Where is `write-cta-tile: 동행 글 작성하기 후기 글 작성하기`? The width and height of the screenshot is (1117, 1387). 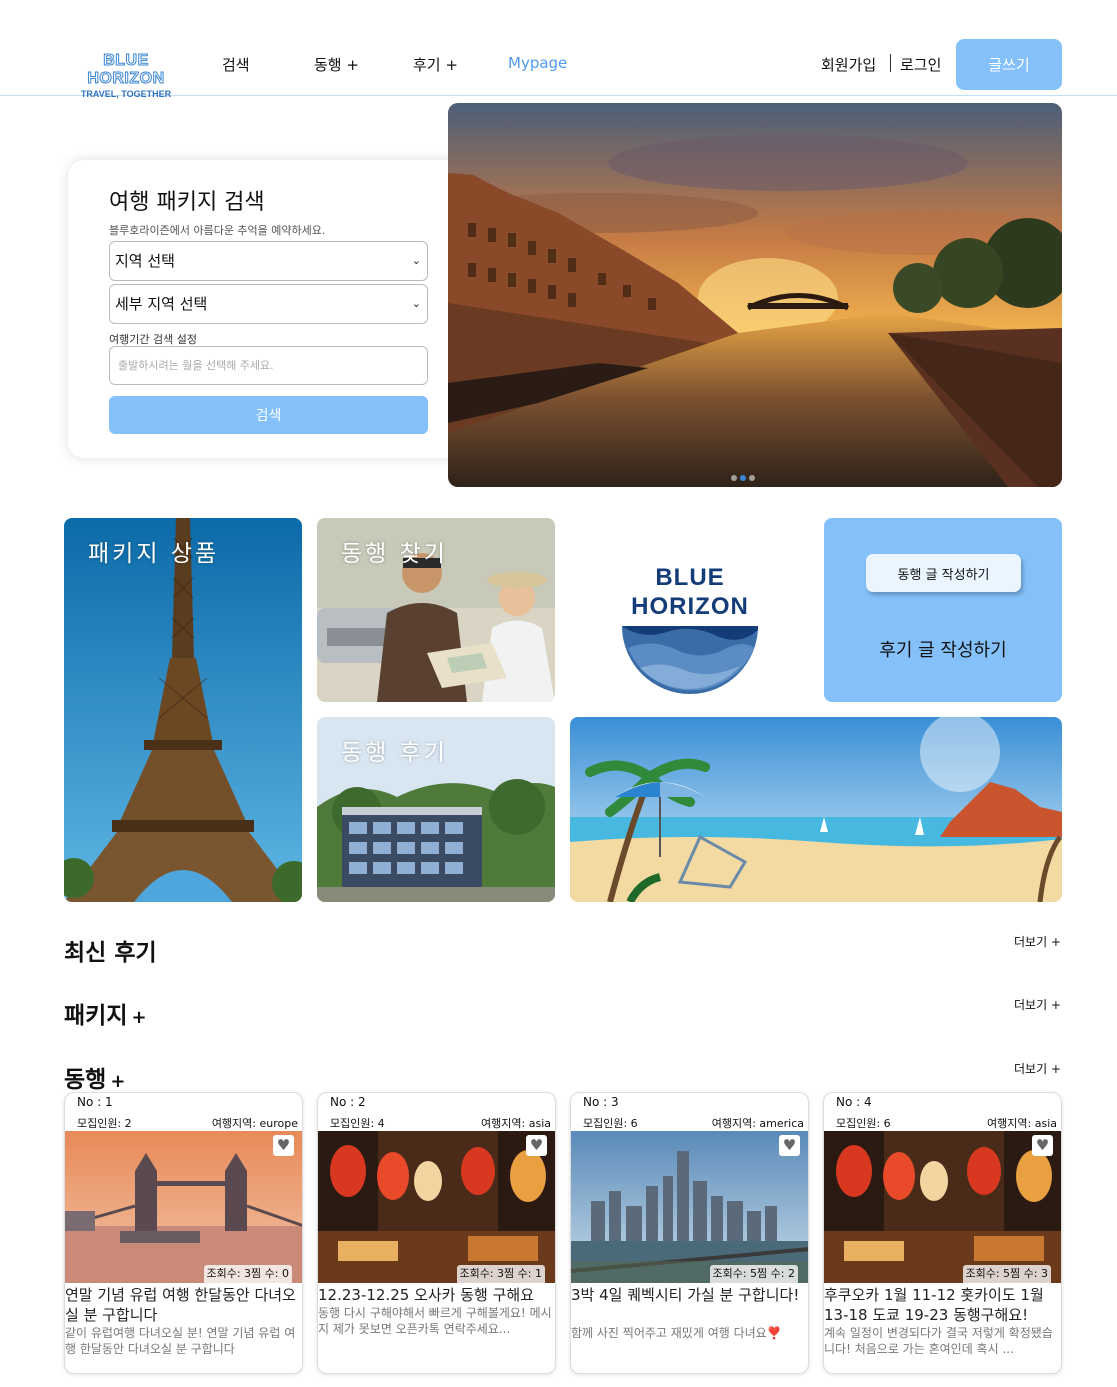
write-cta-tile: 동행 글 작성하기 후기 글 작성하기 is located at coordinates (943, 610).